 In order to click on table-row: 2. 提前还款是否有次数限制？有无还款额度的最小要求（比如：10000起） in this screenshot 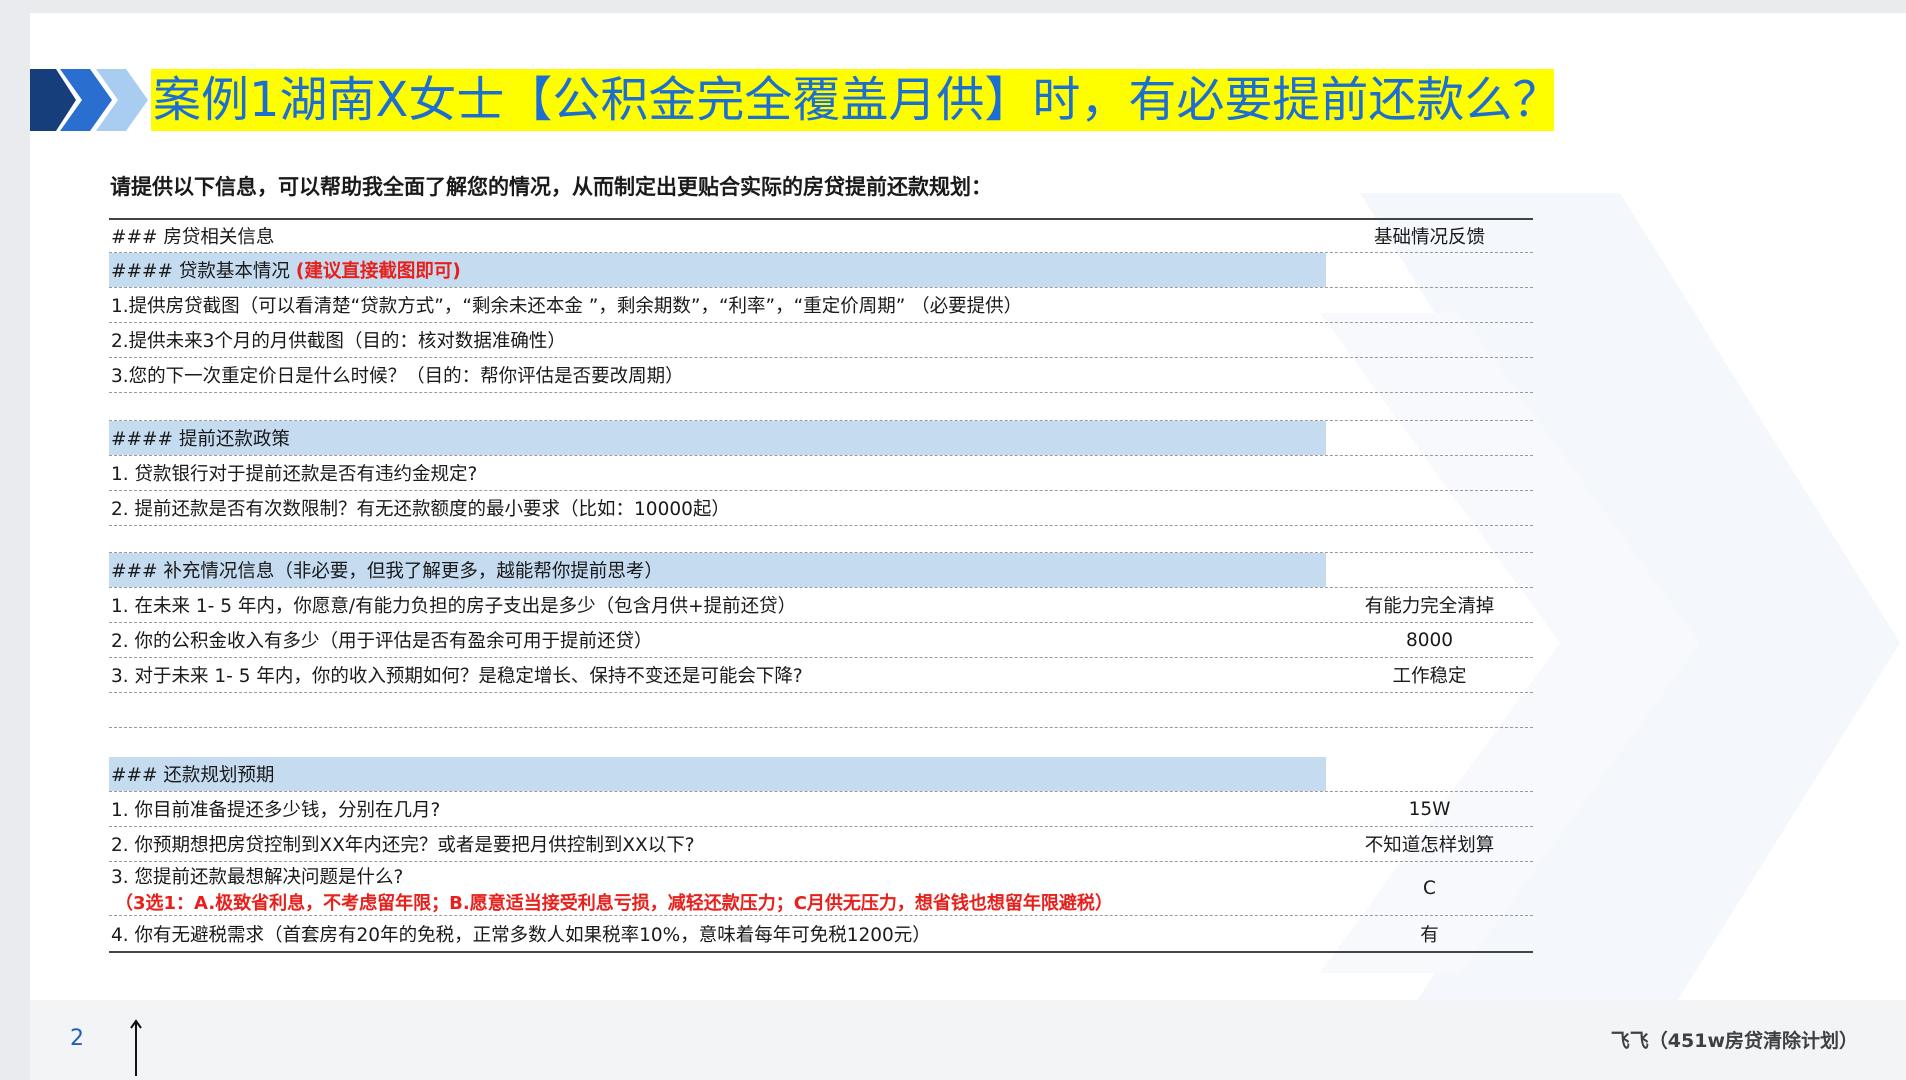, I will do `click(821, 508)`.